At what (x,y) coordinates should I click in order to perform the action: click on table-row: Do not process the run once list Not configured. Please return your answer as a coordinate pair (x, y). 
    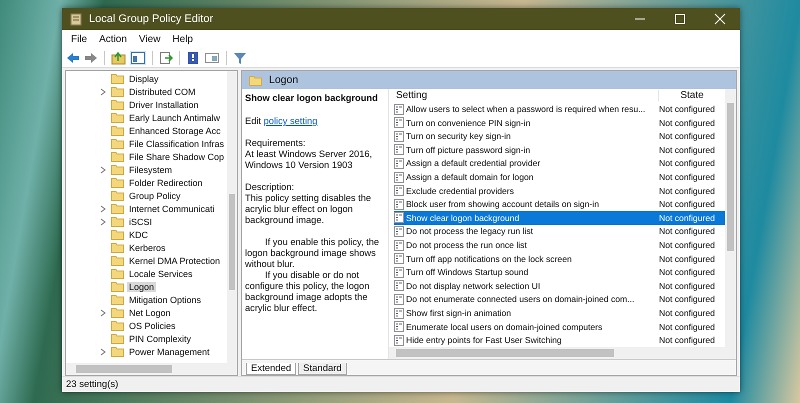
    Looking at the image, I should click on (559, 245).